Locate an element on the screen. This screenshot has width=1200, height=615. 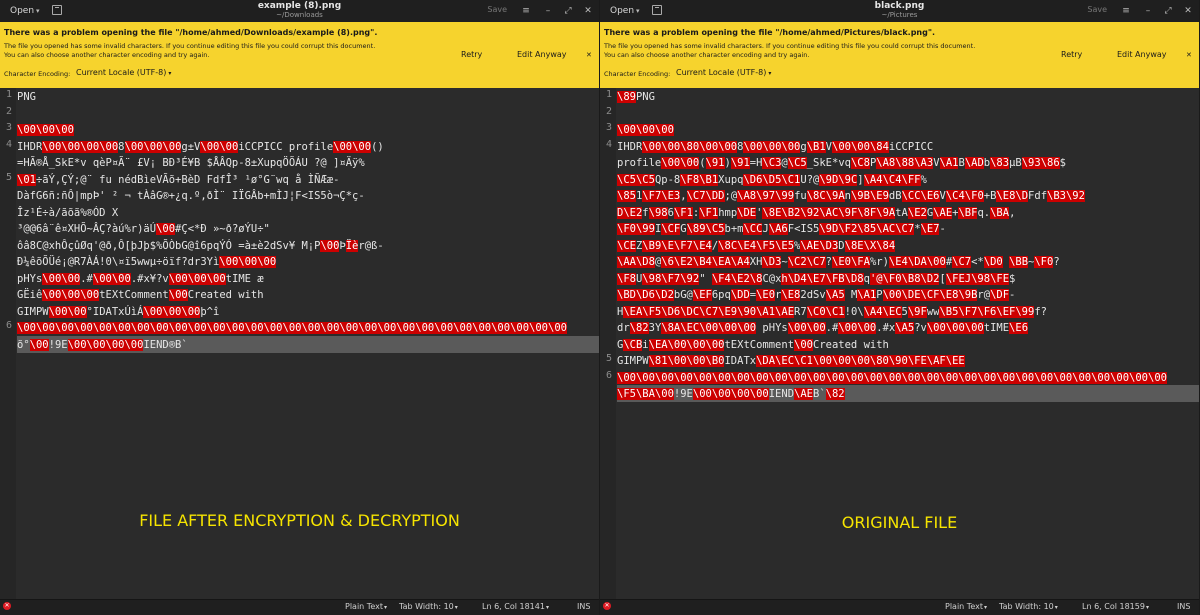
code-text: bG@ is located at coordinates (683, 295).